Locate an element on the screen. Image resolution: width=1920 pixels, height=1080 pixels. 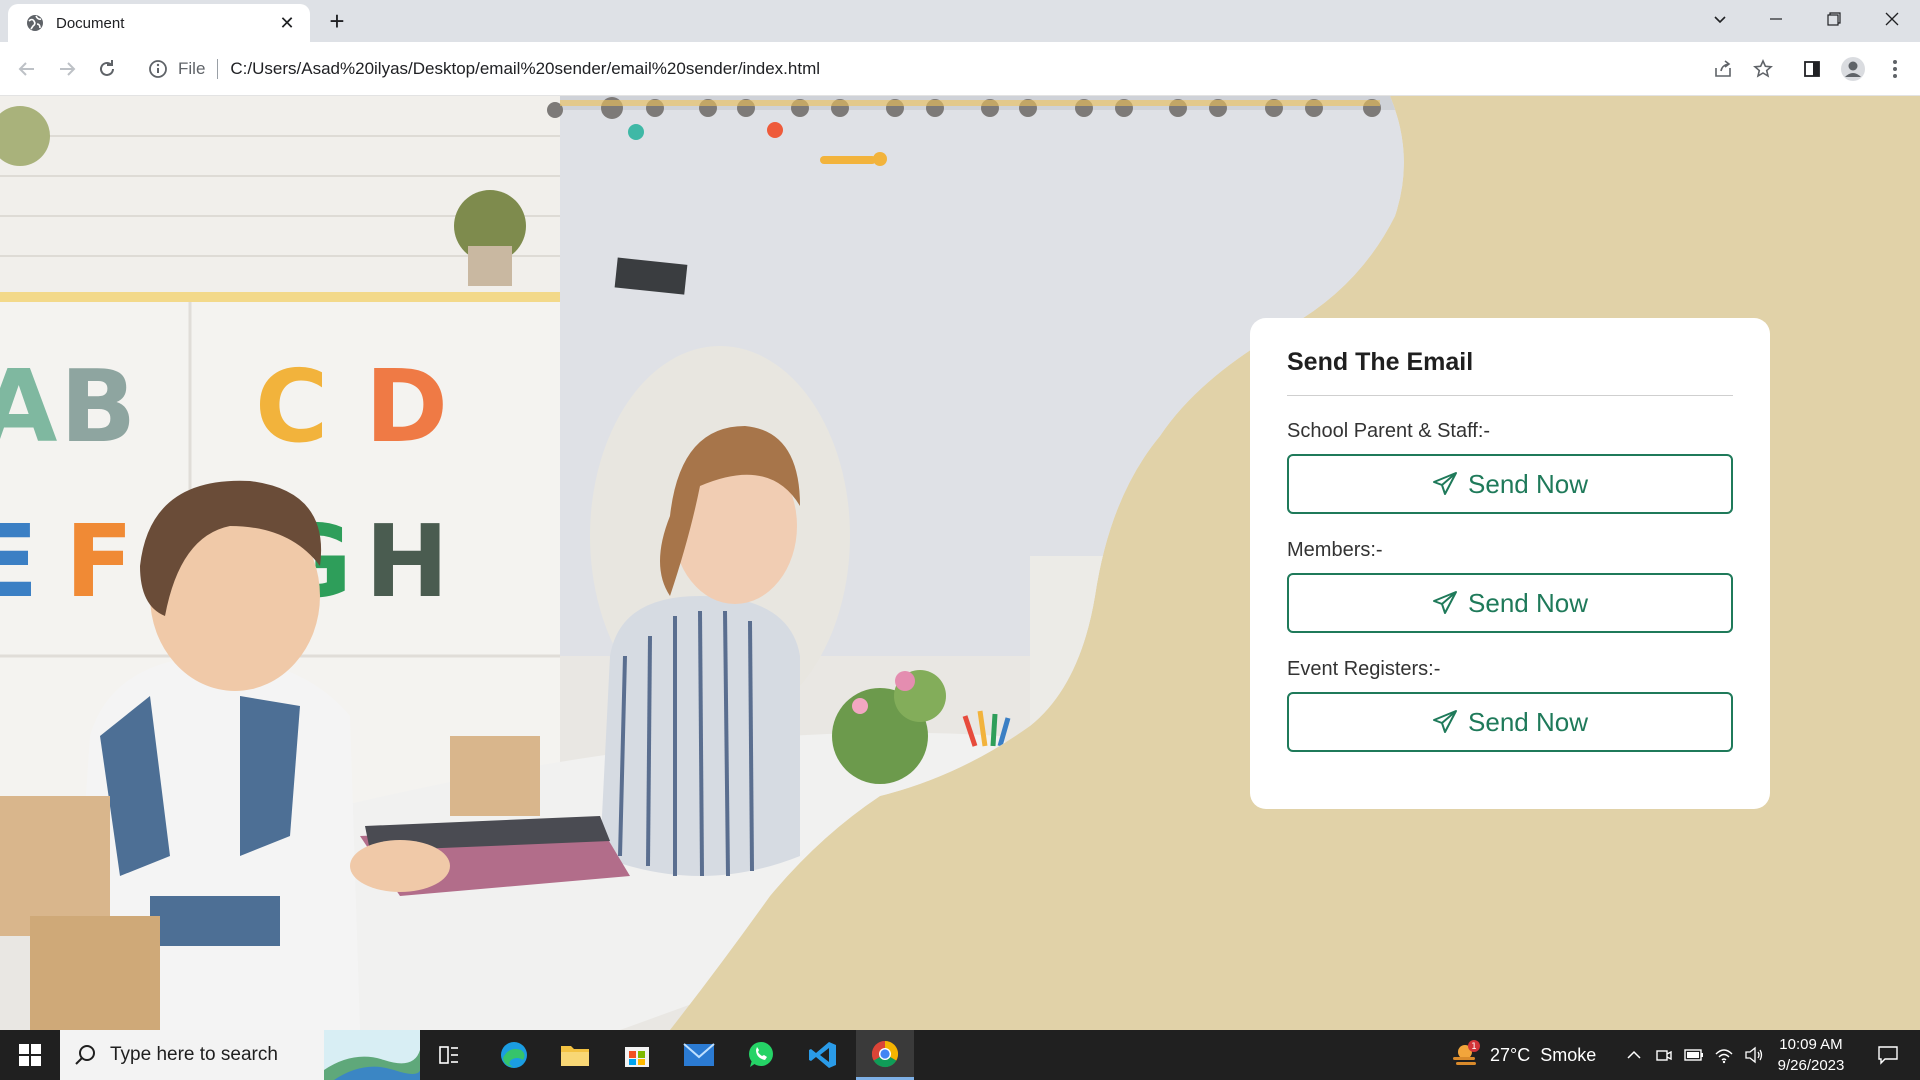
task-view-icon is located at coordinates (449, 1055).